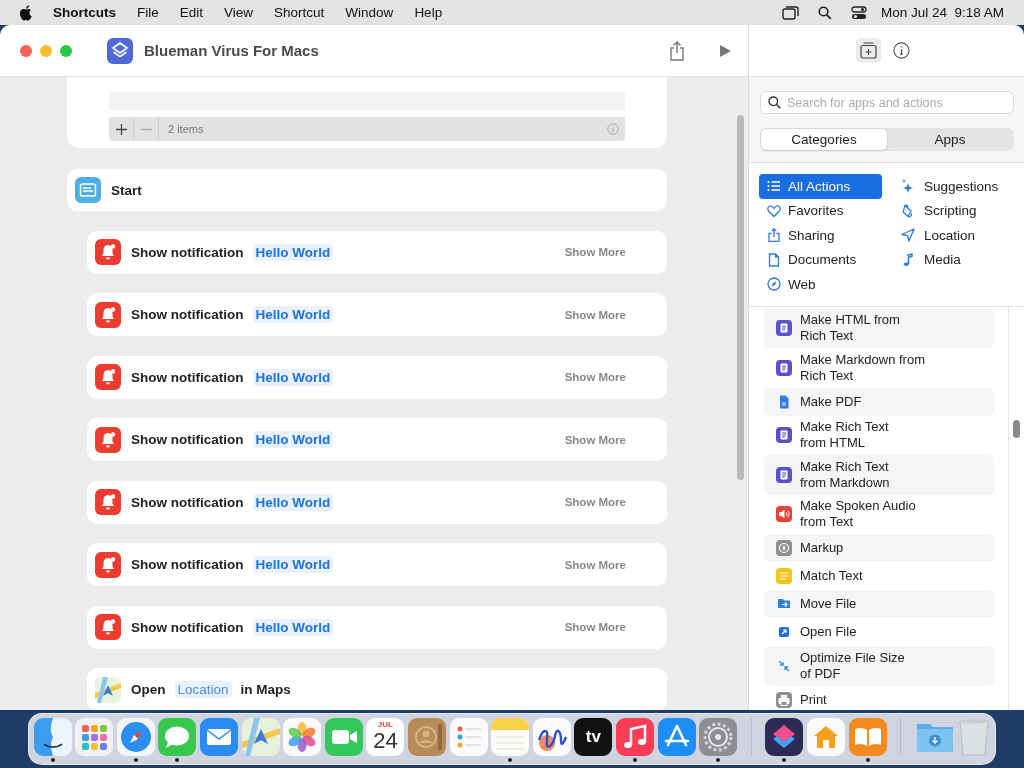  Describe the element at coordinates (239, 12) in the screenshot. I see `menu-item: View` at that location.